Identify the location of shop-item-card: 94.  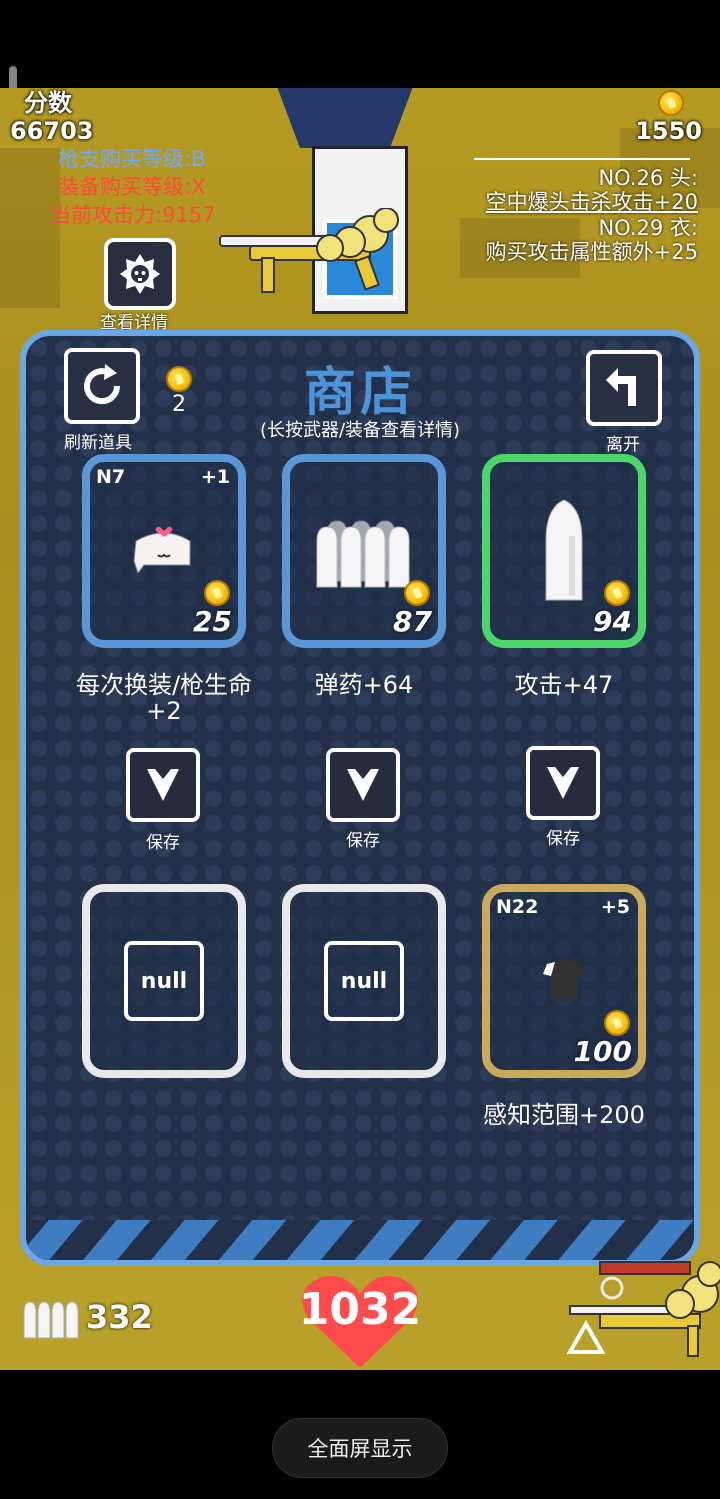
(564, 551).